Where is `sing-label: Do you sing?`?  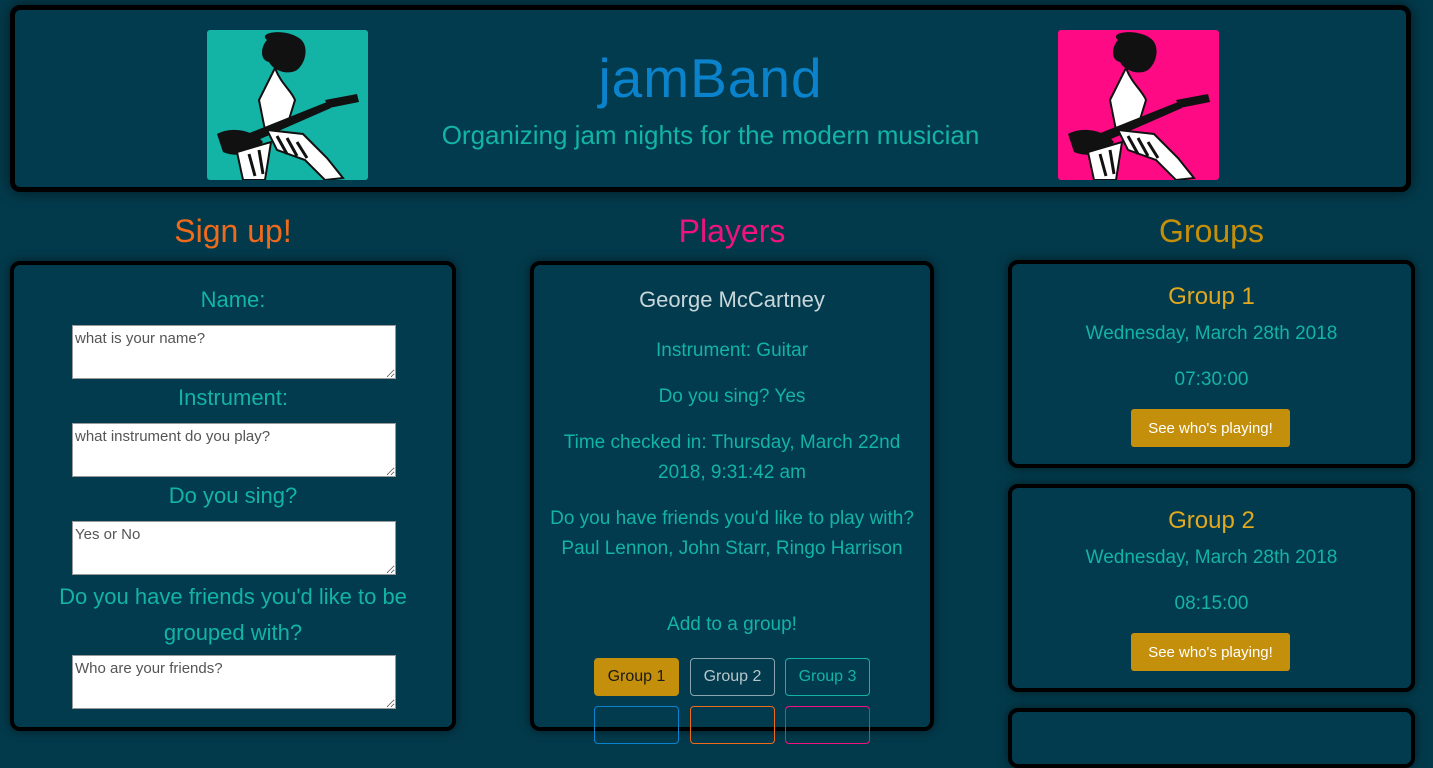
sing-label: Do you sing? is located at coordinates (233, 495).